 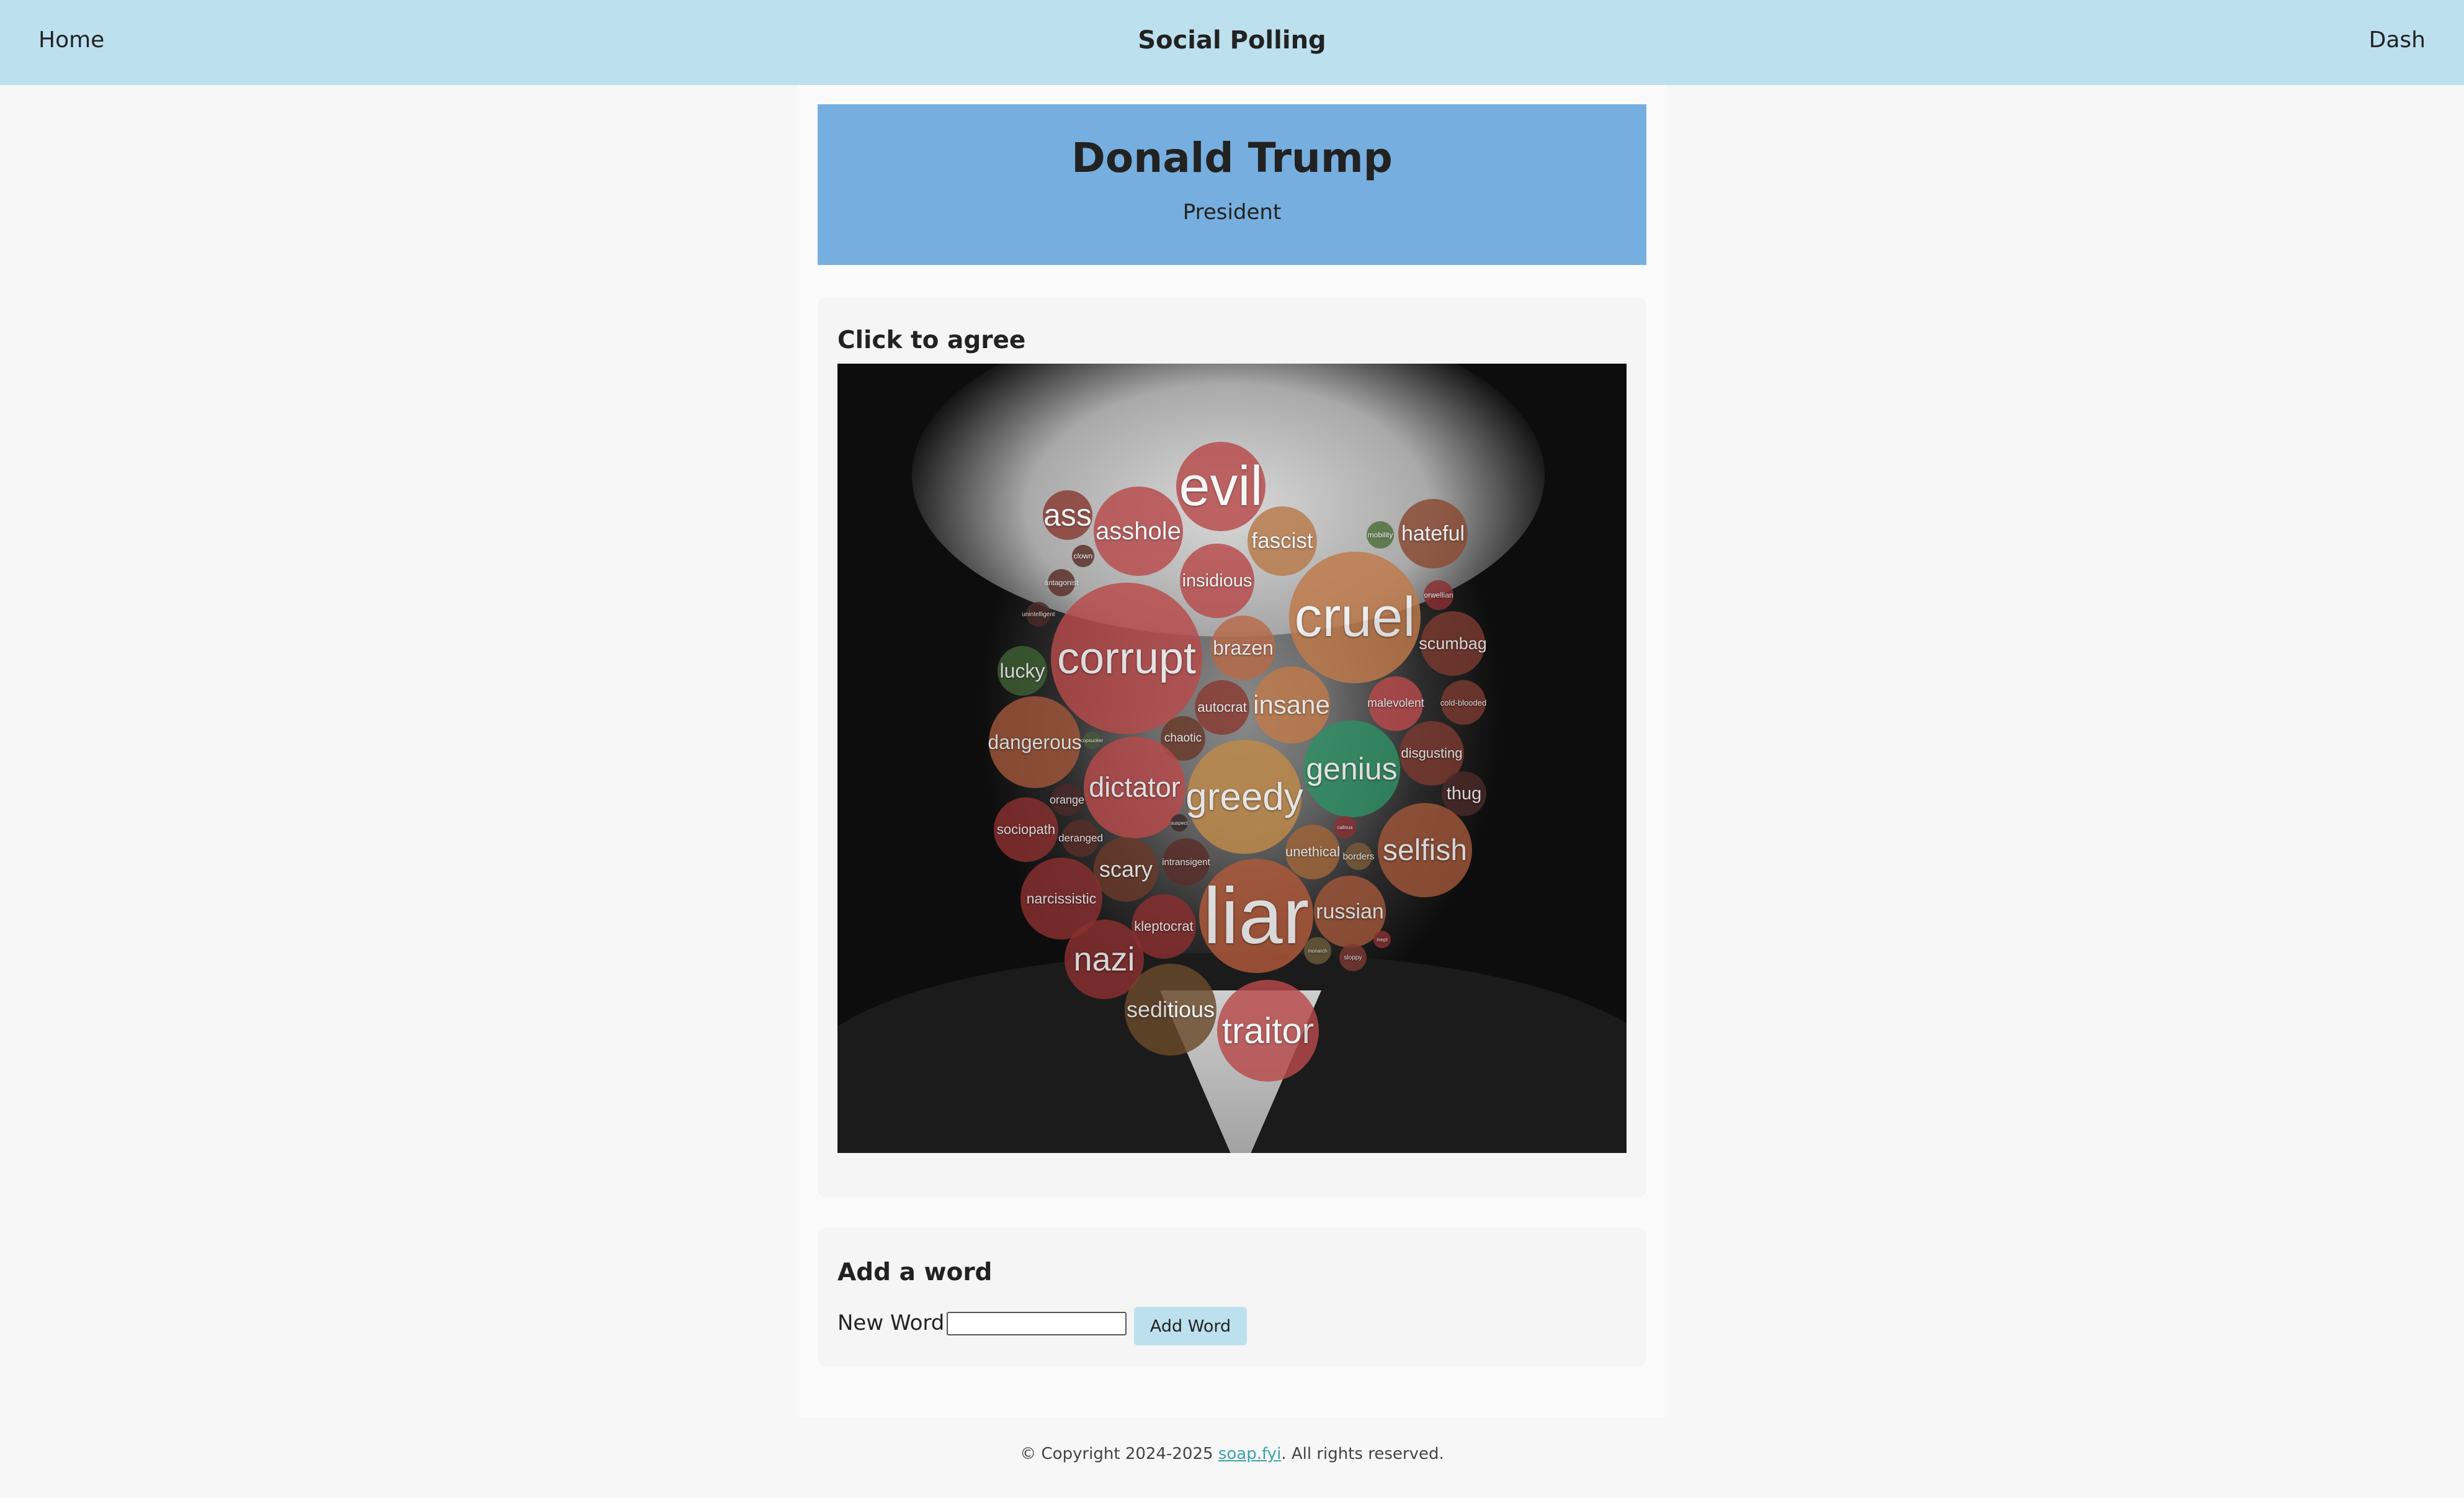 I want to click on word-bubble-label: asshole, so click(x=1138, y=531).